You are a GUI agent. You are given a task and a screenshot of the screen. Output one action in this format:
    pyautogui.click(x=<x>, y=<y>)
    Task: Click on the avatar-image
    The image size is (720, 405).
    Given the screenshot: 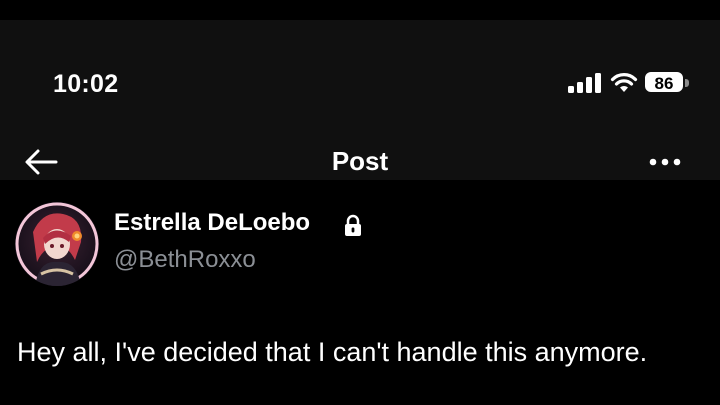 What is the action you would take?
    pyautogui.click(x=57, y=244)
    